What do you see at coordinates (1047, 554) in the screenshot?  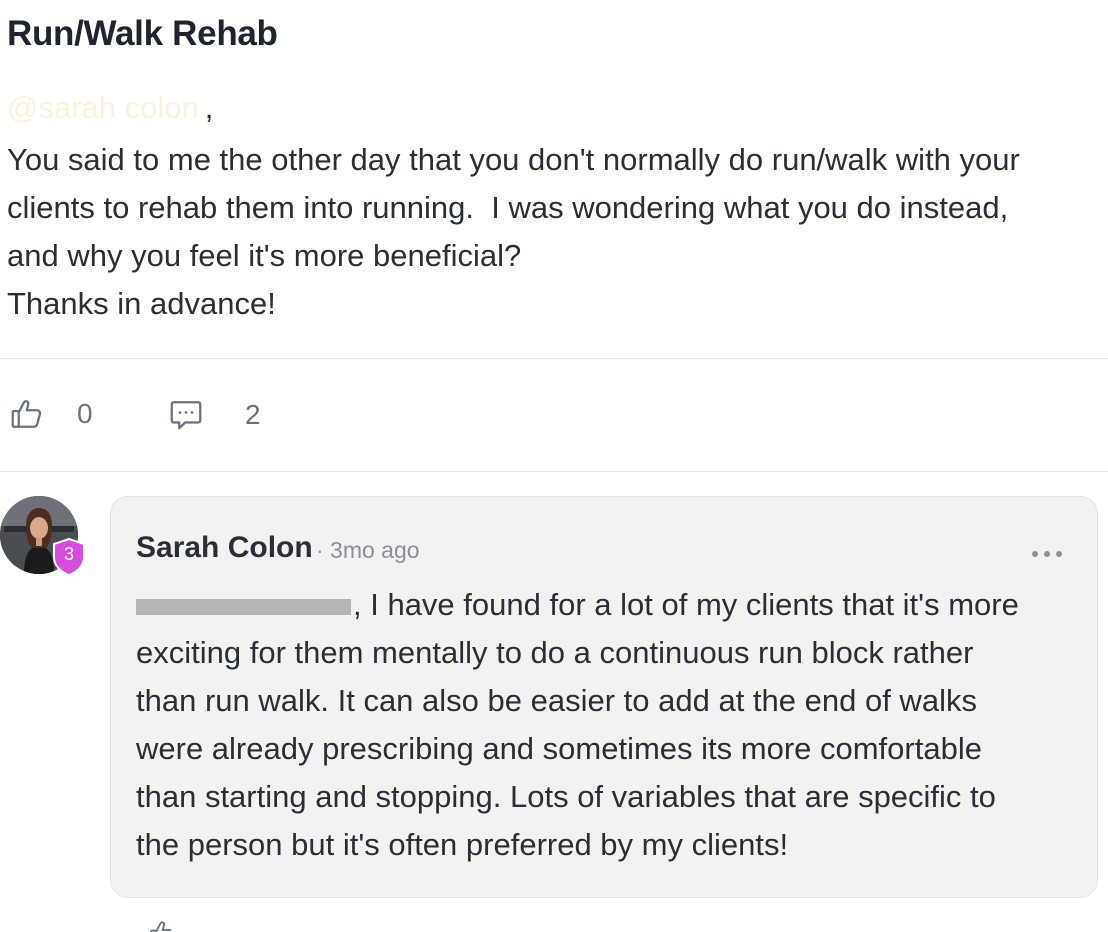 I see `more-horizontal-icon` at bounding box center [1047, 554].